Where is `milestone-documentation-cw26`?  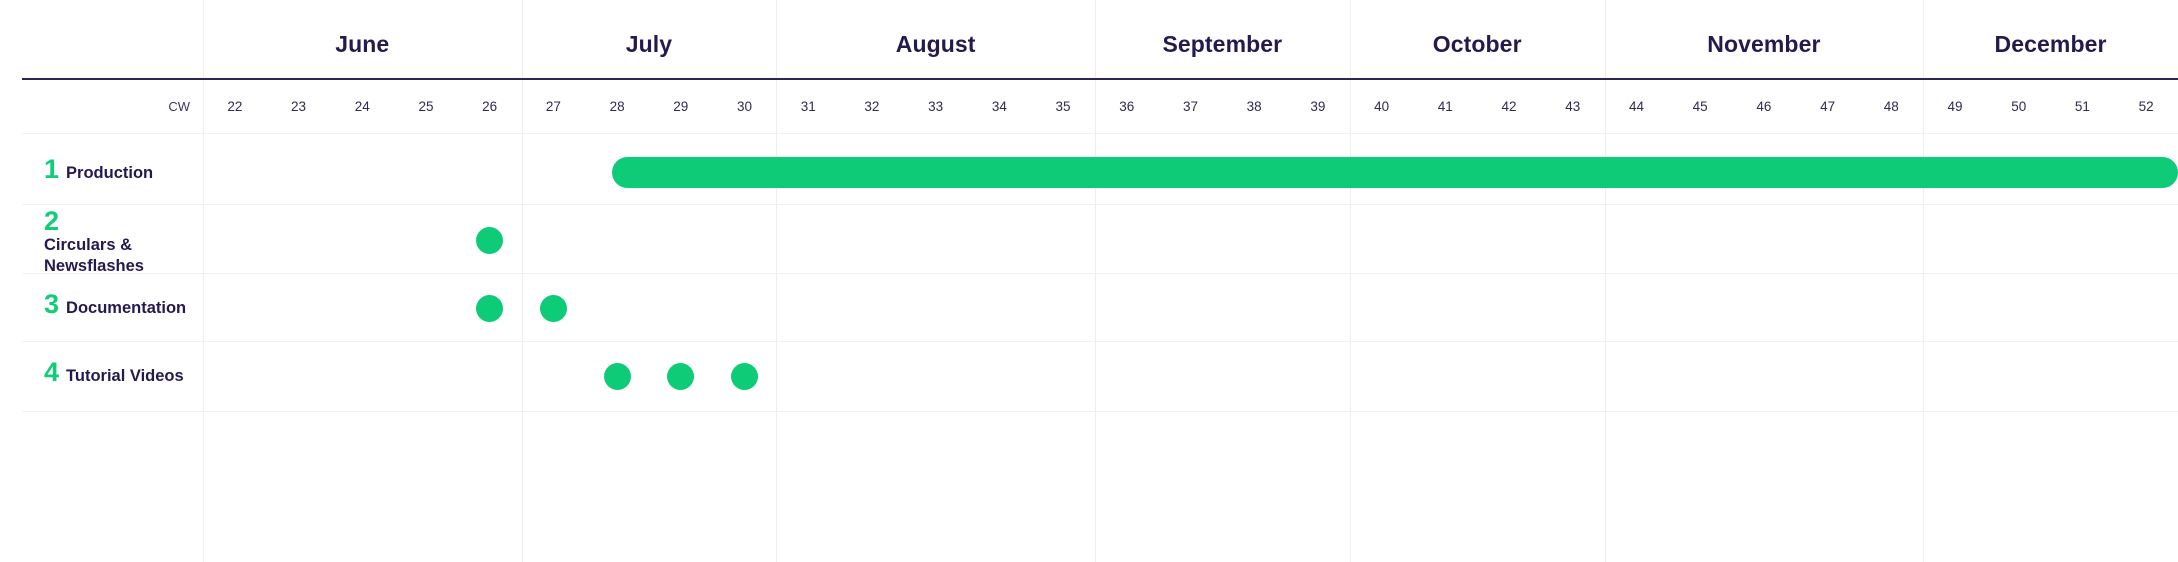 milestone-documentation-cw26 is located at coordinates (490, 308).